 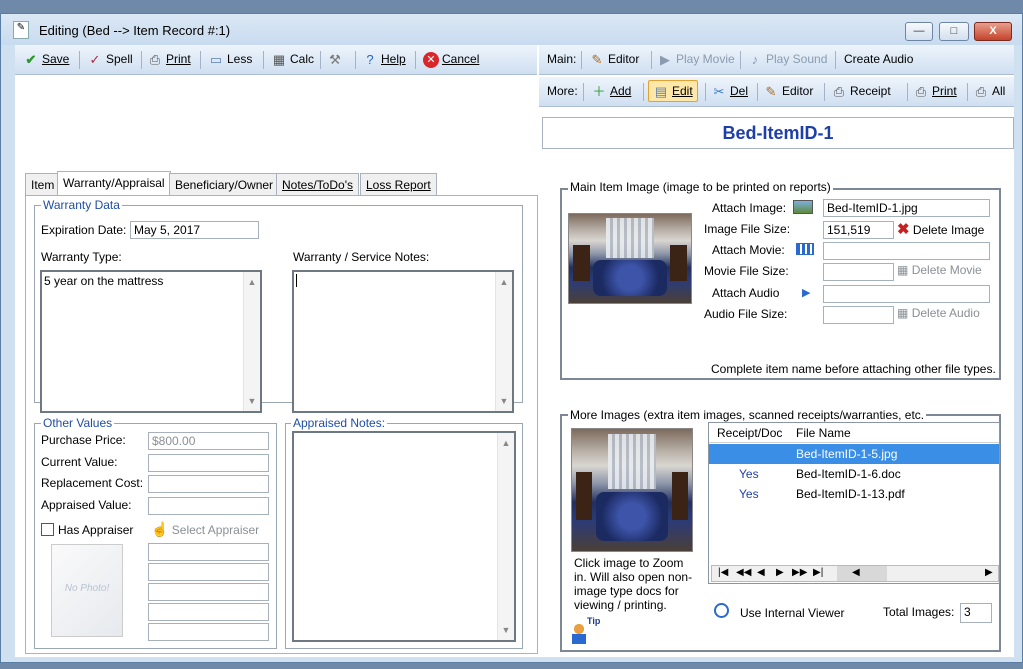 I want to click on all-button: ⎙ All, so click(x=989, y=91).